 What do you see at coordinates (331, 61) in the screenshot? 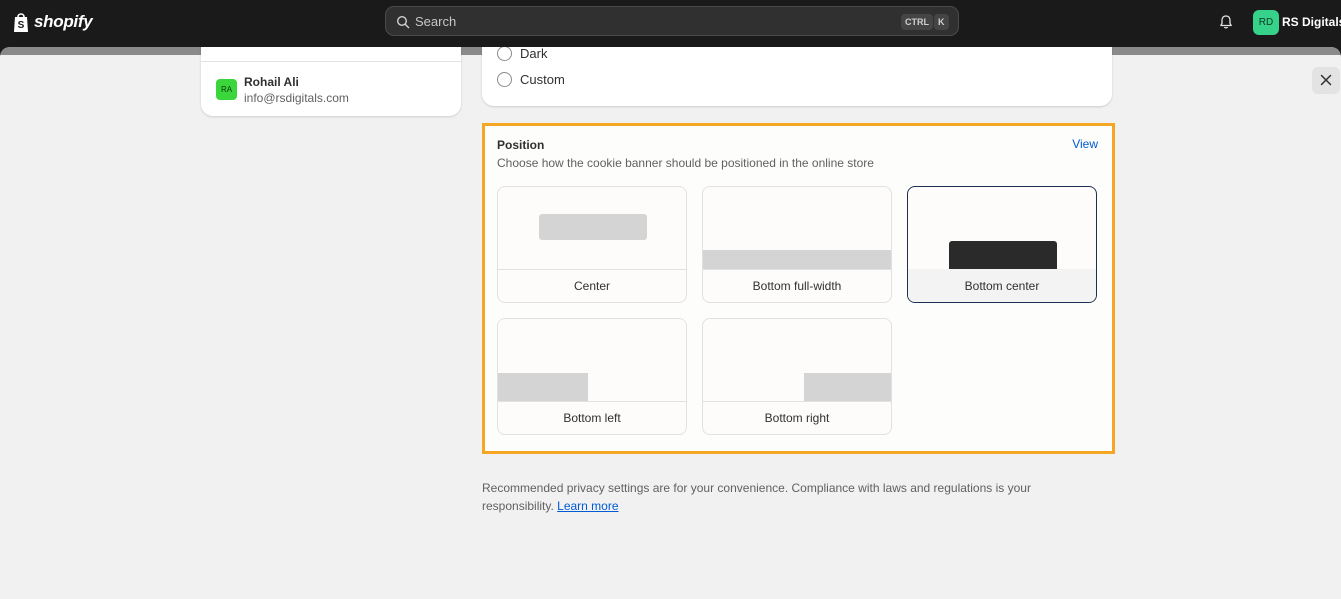
I see `divider` at bounding box center [331, 61].